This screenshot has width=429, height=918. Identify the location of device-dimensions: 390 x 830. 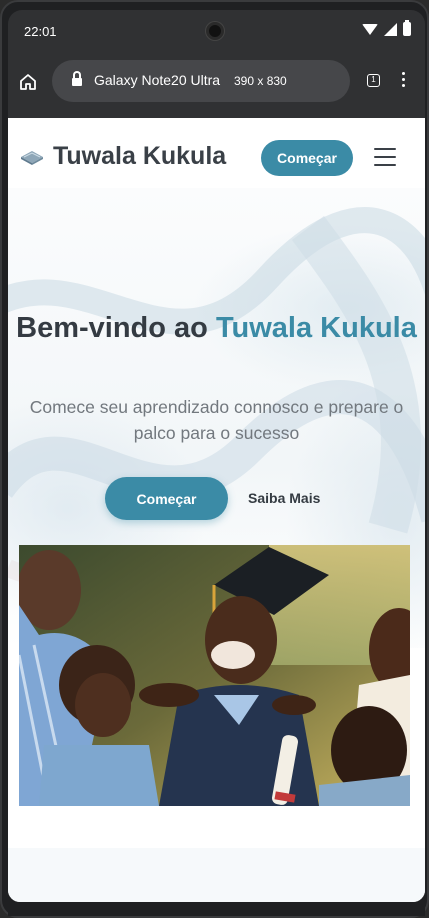
(260, 81).